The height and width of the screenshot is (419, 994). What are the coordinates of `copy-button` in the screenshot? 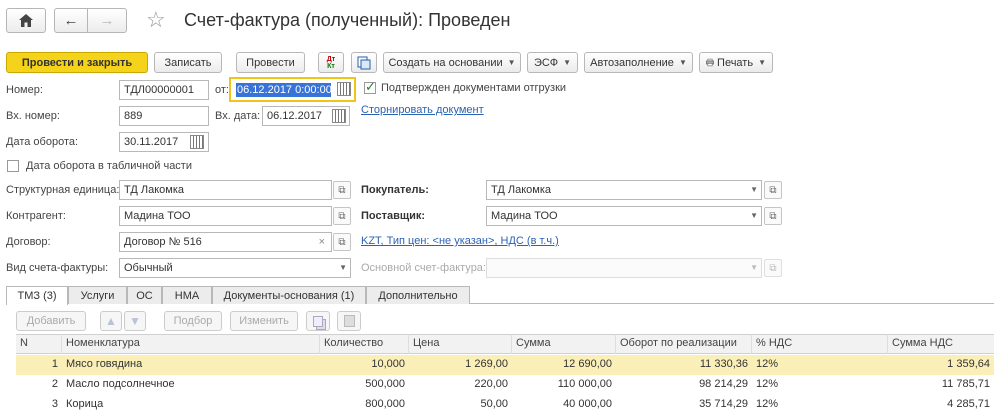 It's located at (318, 321).